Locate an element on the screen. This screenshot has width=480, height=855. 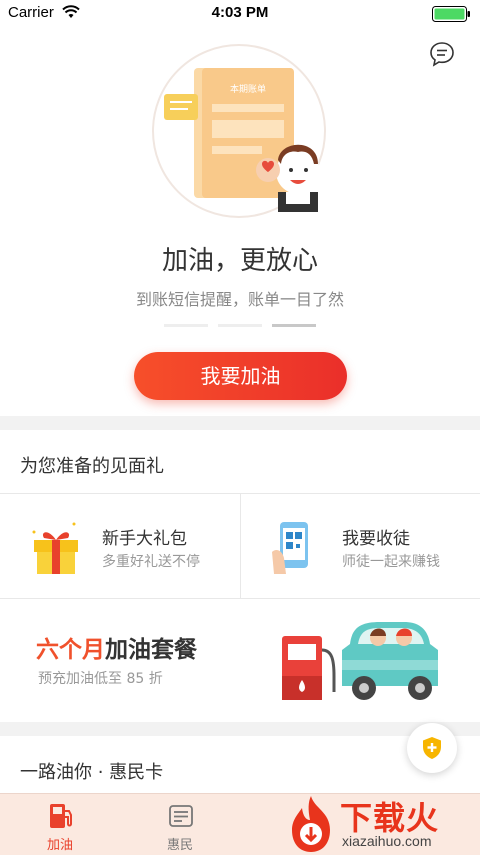
hero-headline: 加油，更放心 is located at coordinates (239, 261).